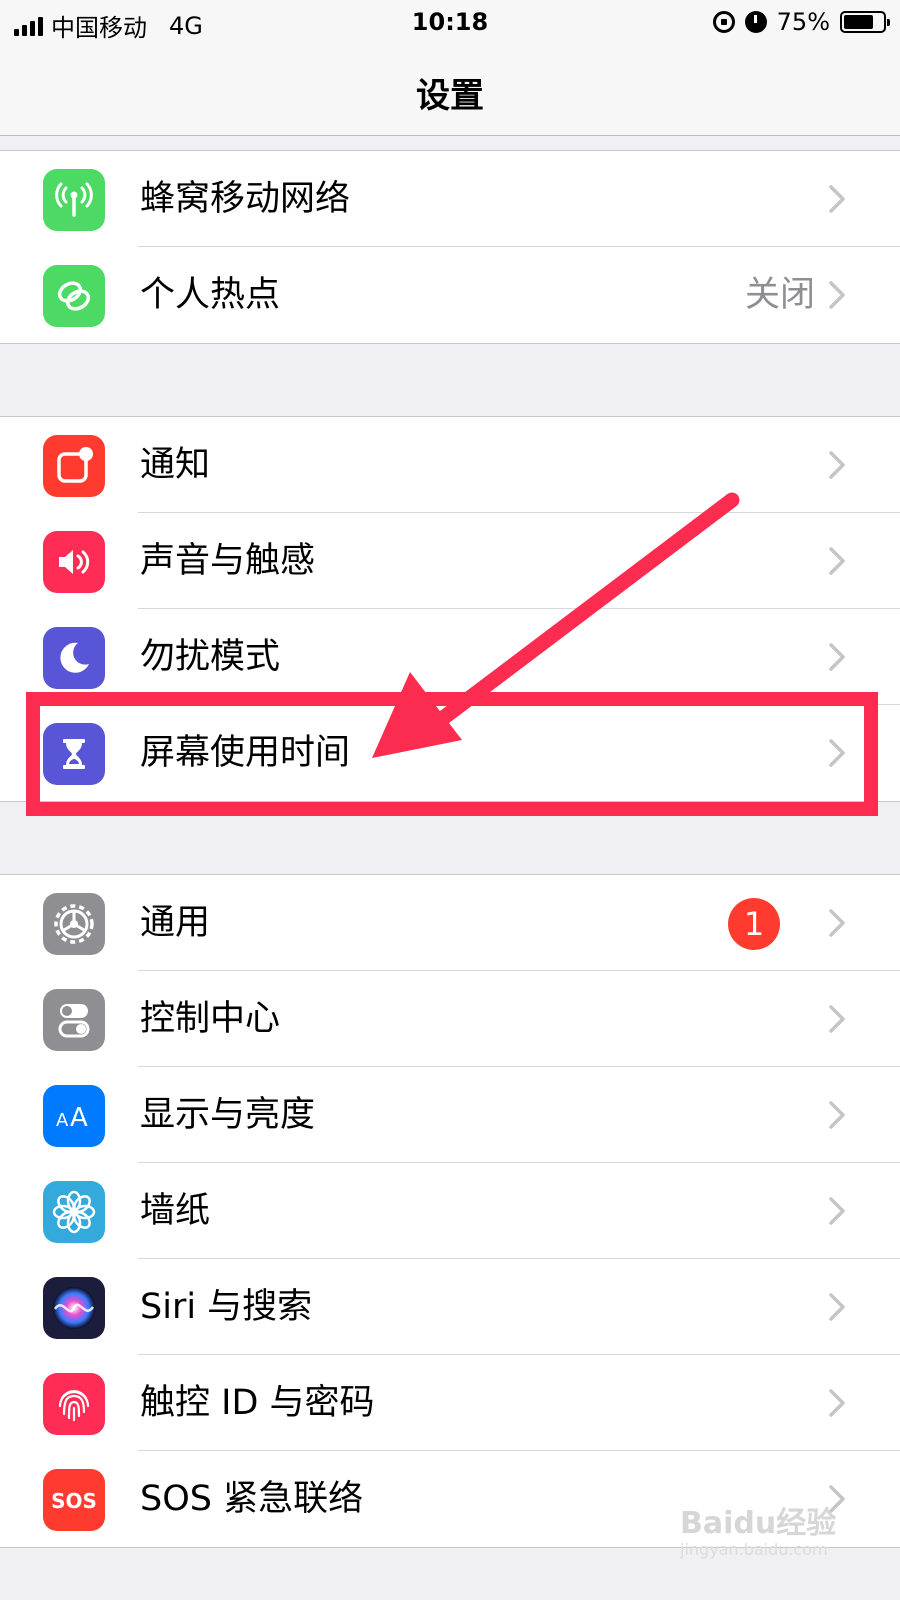  Describe the element at coordinates (758, 1523) in the screenshot. I see `watermark-logo: Baidu经验` at that location.